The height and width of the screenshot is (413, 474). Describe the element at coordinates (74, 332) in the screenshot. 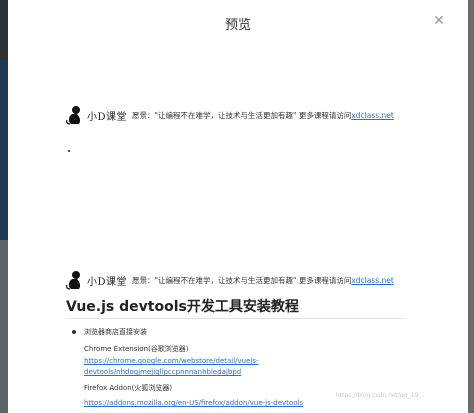

I see `bullet-icon` at that location.